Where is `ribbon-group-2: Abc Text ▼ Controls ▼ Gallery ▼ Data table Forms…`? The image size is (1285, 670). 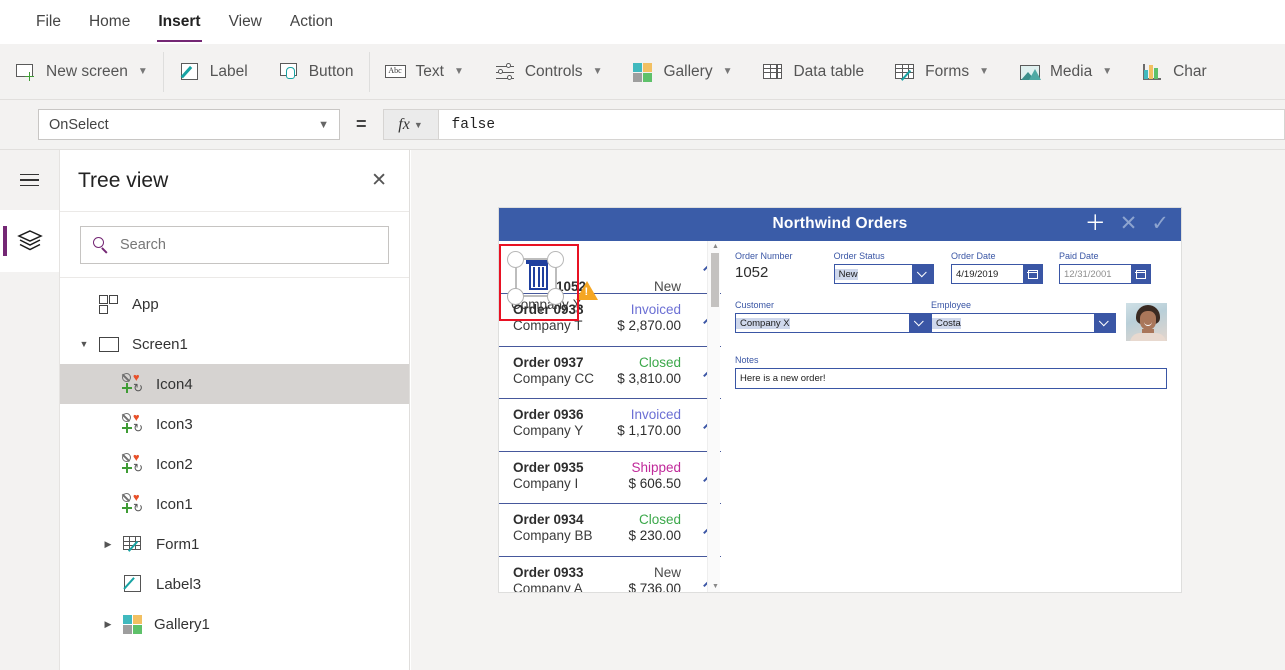
ribbon-group-2: Abc Text ▼ Controls ▼ Gallery ▼ Data table Forms… is located at coordinates (796, 72).